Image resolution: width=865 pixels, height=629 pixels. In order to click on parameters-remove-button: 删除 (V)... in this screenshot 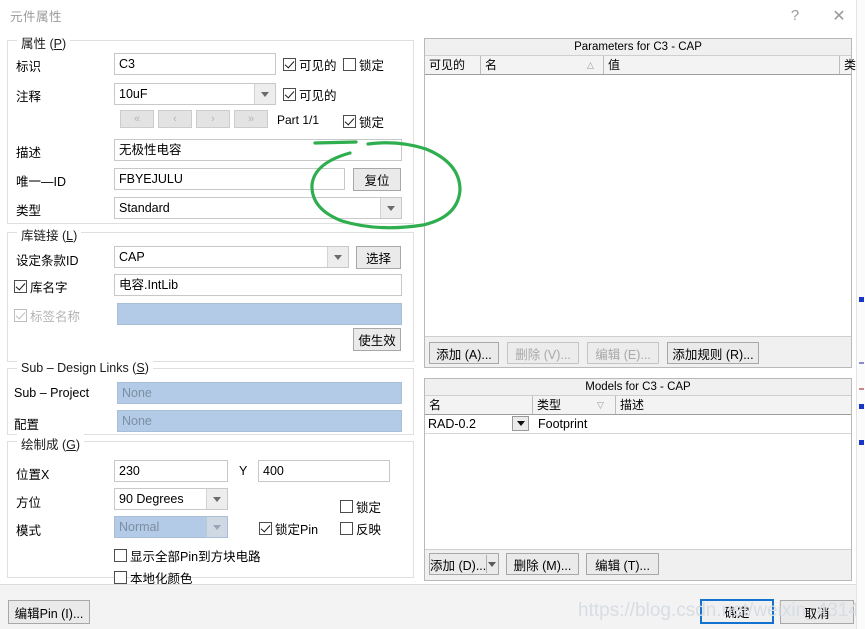, I will do `click(543, 353)`.